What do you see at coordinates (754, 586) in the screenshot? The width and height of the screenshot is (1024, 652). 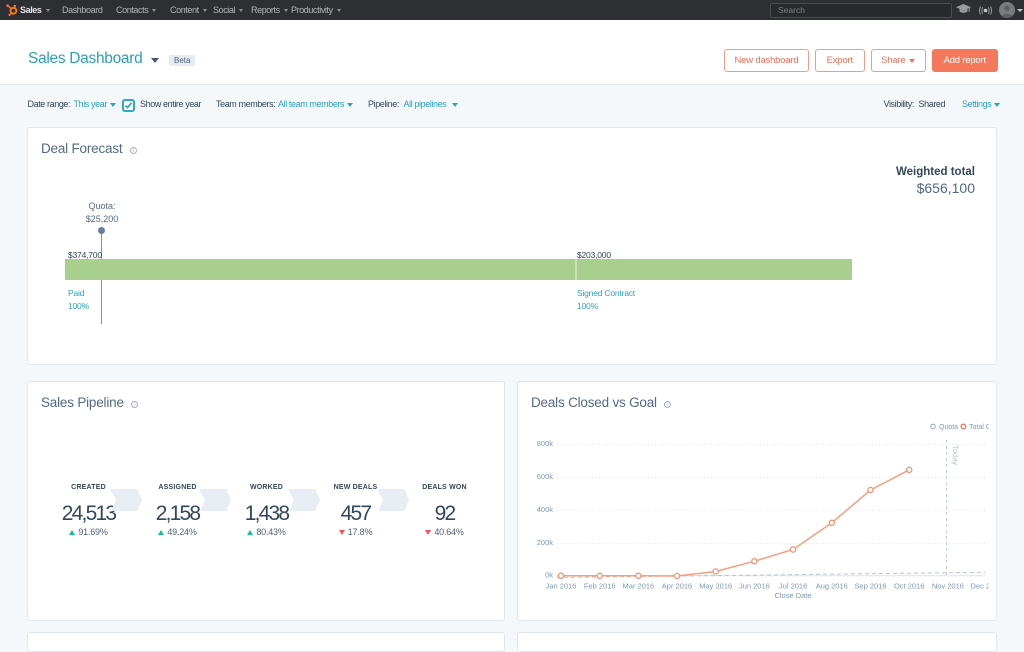 I see `svg-text: Jun 2016` at bounding box center [754, 586].